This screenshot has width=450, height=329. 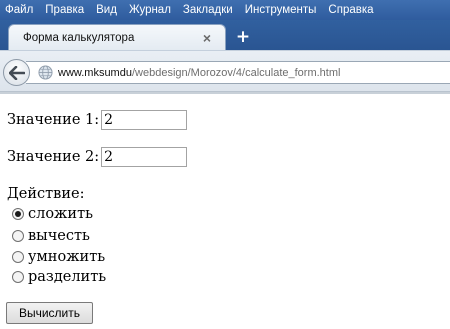 I want to click on tab-calculator-form: Форма калькулятора ×, so click(x=117, y=37).